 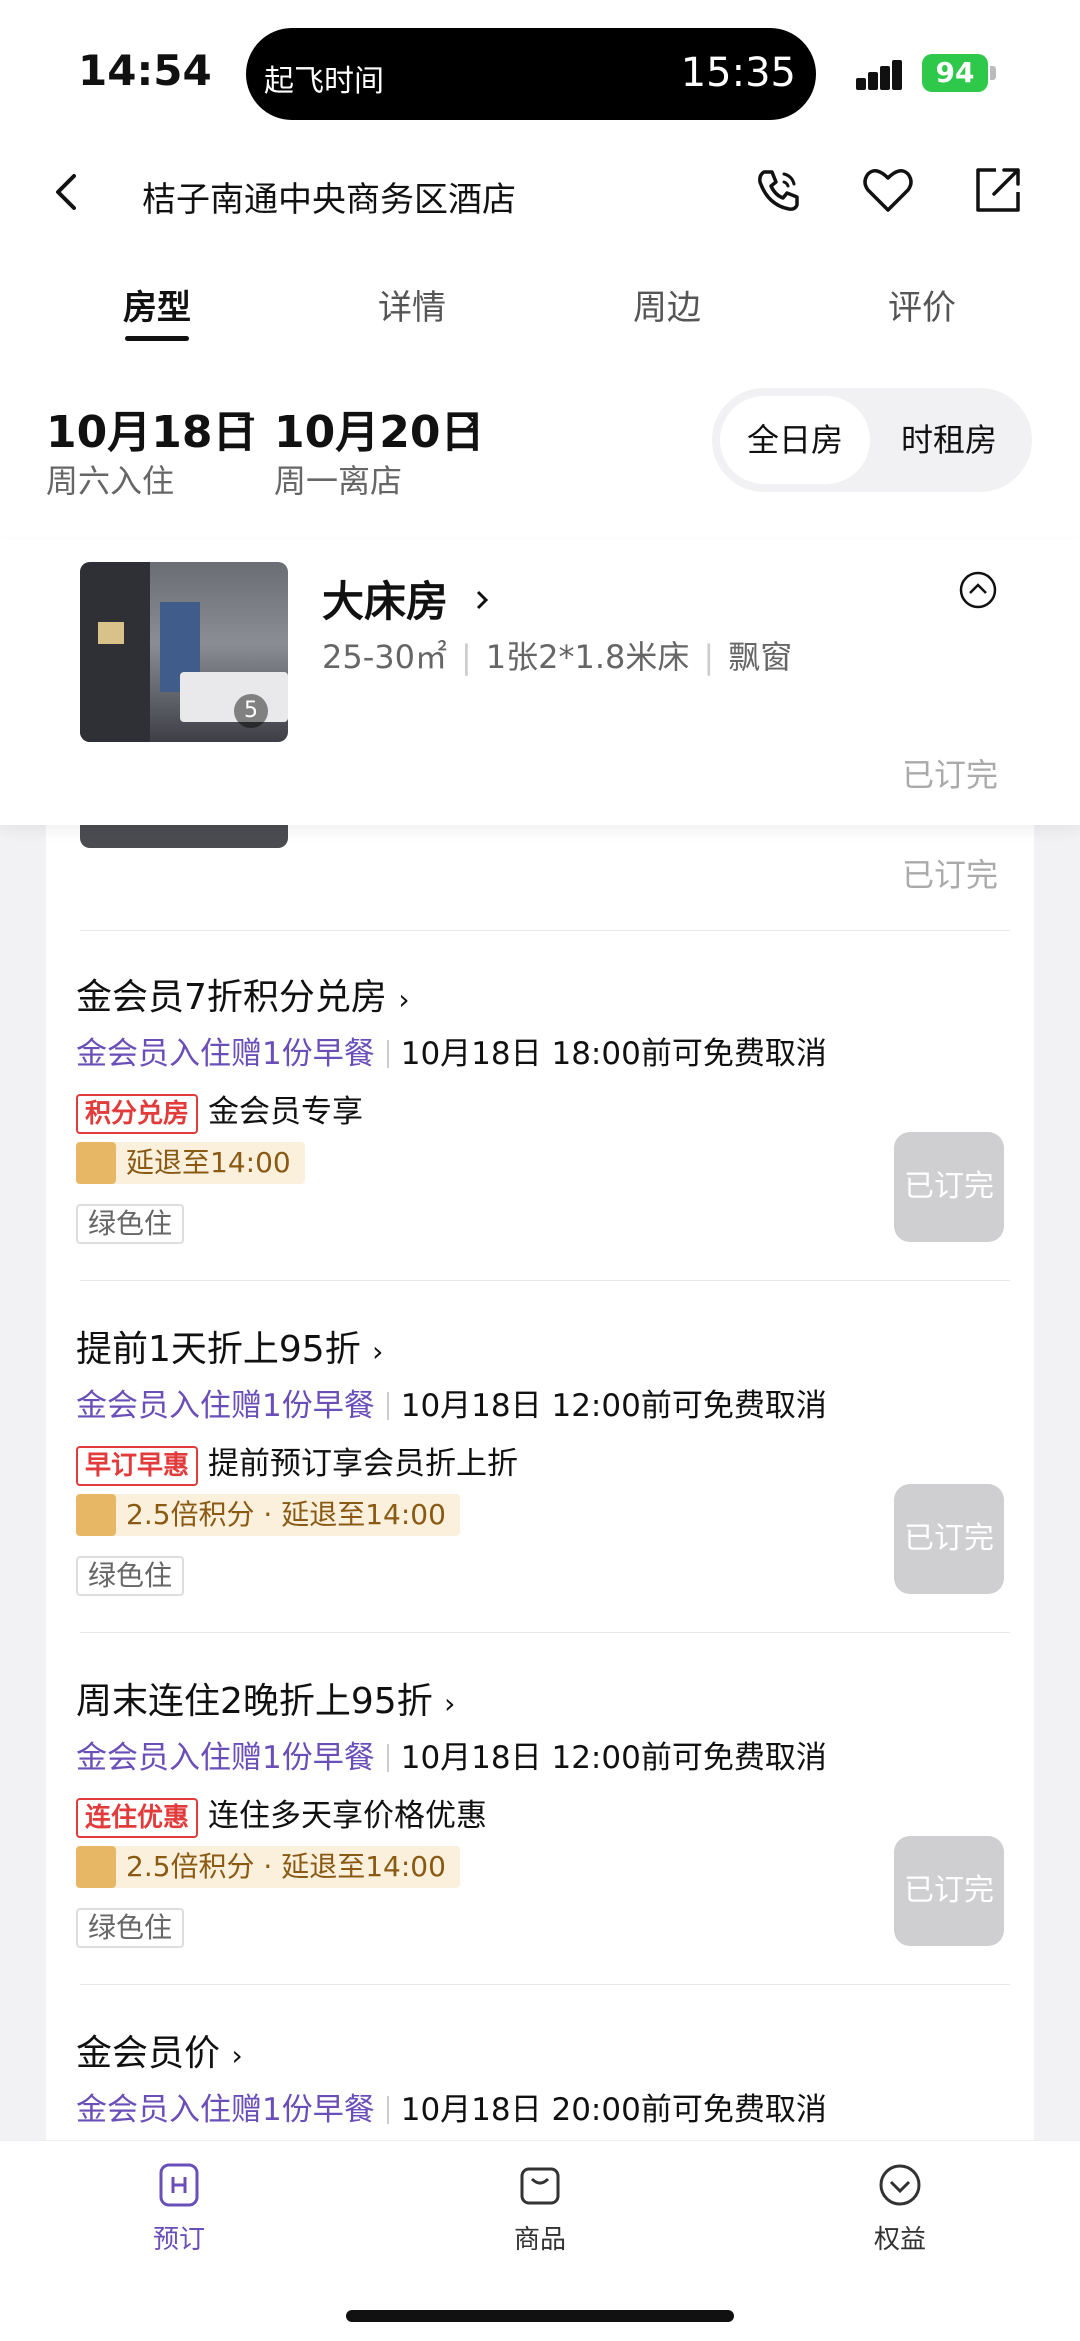 I want to click on rate-plan-title-text: 提前1天折上95折, so click(x=218, y=1349).